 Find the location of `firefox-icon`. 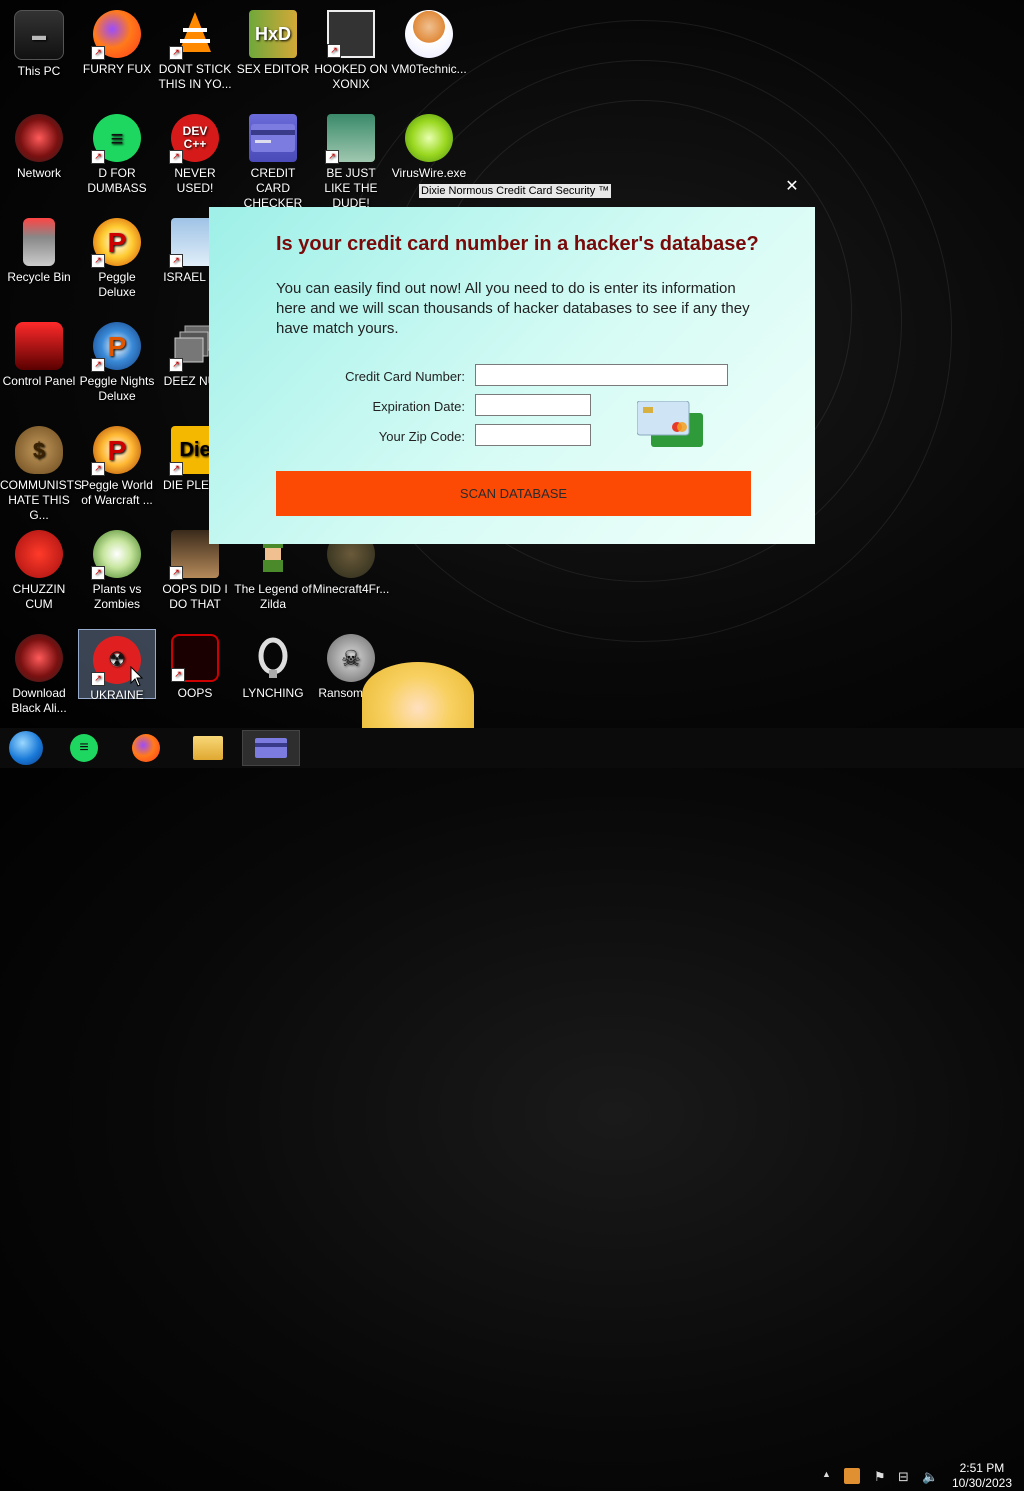

firefox-icon is located at coordinates (146, 748).